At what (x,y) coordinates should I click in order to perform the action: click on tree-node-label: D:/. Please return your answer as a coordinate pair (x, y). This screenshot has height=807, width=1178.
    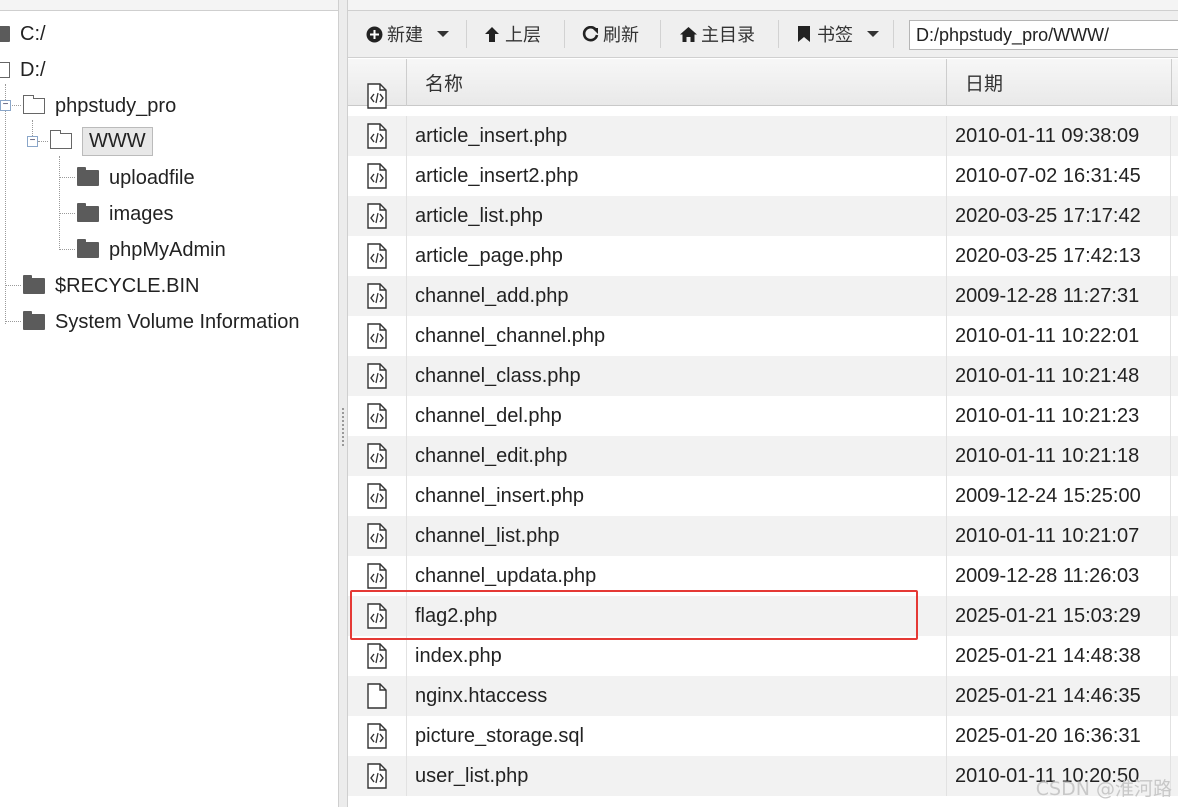
    Looking at the image, I should click on (33, 69).